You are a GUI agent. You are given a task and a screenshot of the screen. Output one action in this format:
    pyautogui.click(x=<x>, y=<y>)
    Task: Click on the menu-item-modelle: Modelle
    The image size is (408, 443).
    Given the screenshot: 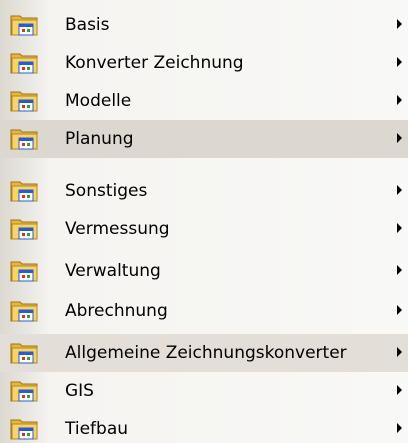 What is the action you would take?
    pyautogui.click(x=204, y=101)
    